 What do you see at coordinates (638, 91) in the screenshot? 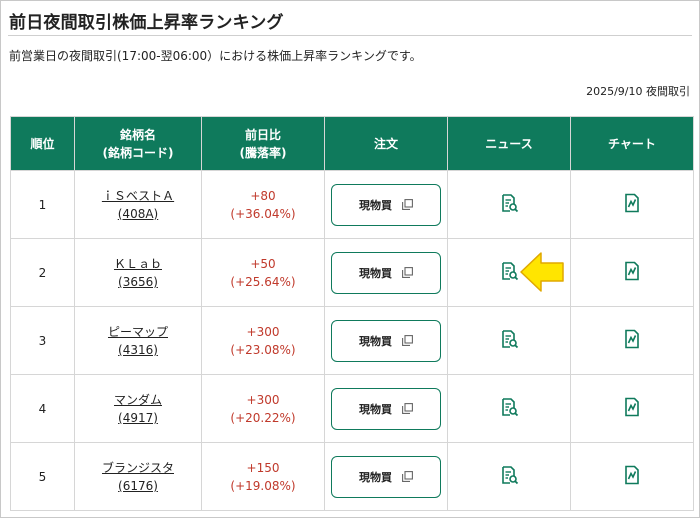
I see `ranking-date: 2025/9/10 夜間取引` at bounding box center [638, 91].